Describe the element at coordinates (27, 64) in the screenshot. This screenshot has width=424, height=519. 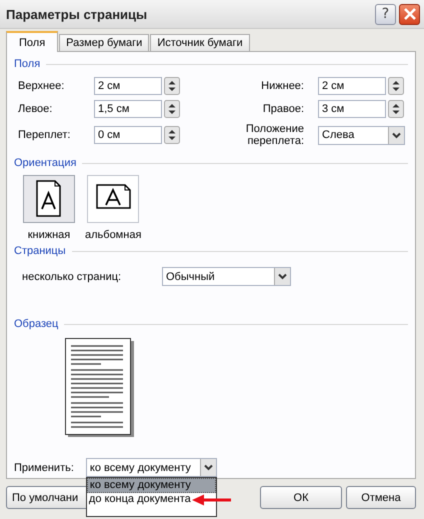
I see `section-heading: Поля` at that location.